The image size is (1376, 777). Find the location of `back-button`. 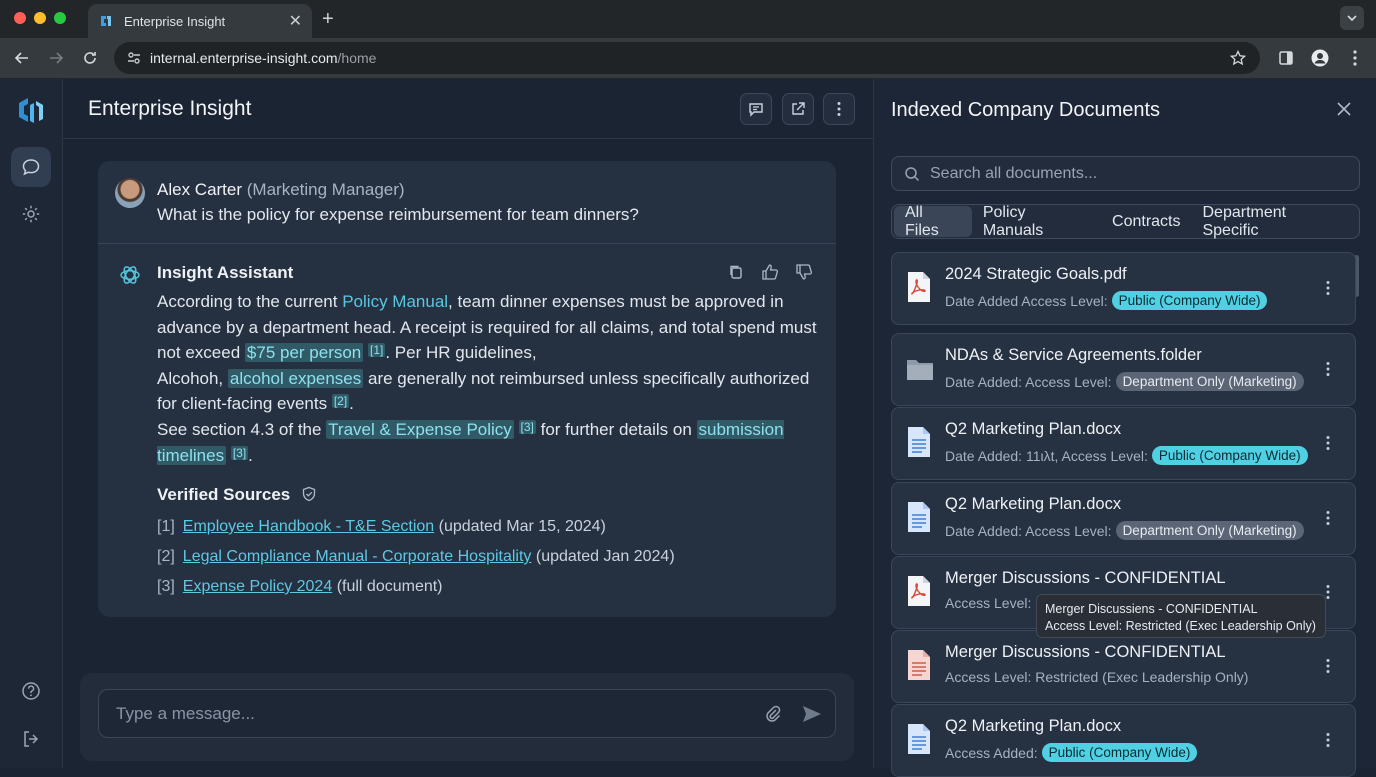

back-button is located at coordinates (22, 58).